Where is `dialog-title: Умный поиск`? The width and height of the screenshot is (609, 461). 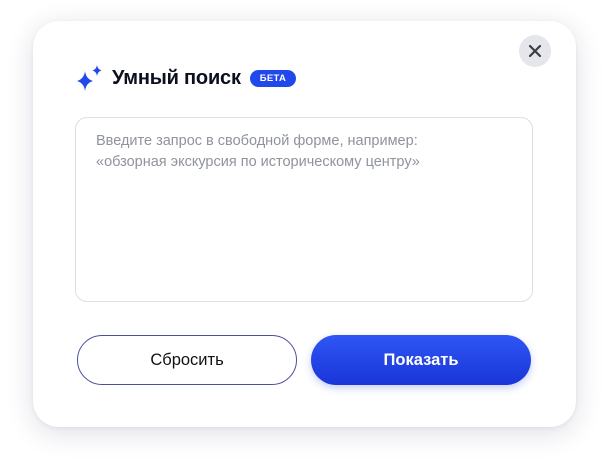
dialog-title: Умный поиск is located at coordinates (176, 77).